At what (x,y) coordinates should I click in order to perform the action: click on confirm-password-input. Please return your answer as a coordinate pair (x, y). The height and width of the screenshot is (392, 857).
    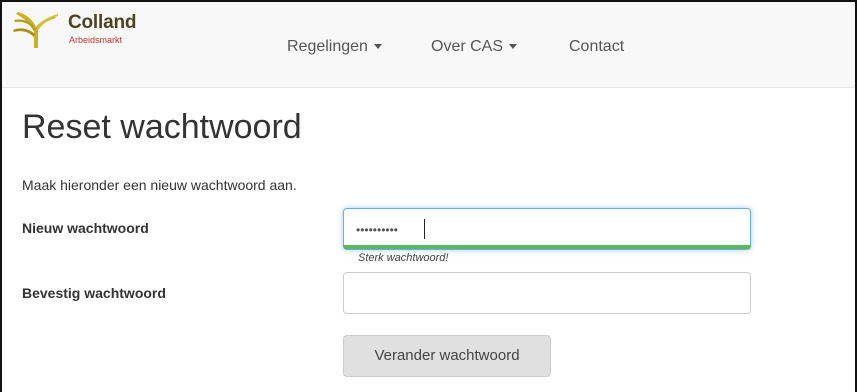
    Looking at the image, I should click on (547, 293).